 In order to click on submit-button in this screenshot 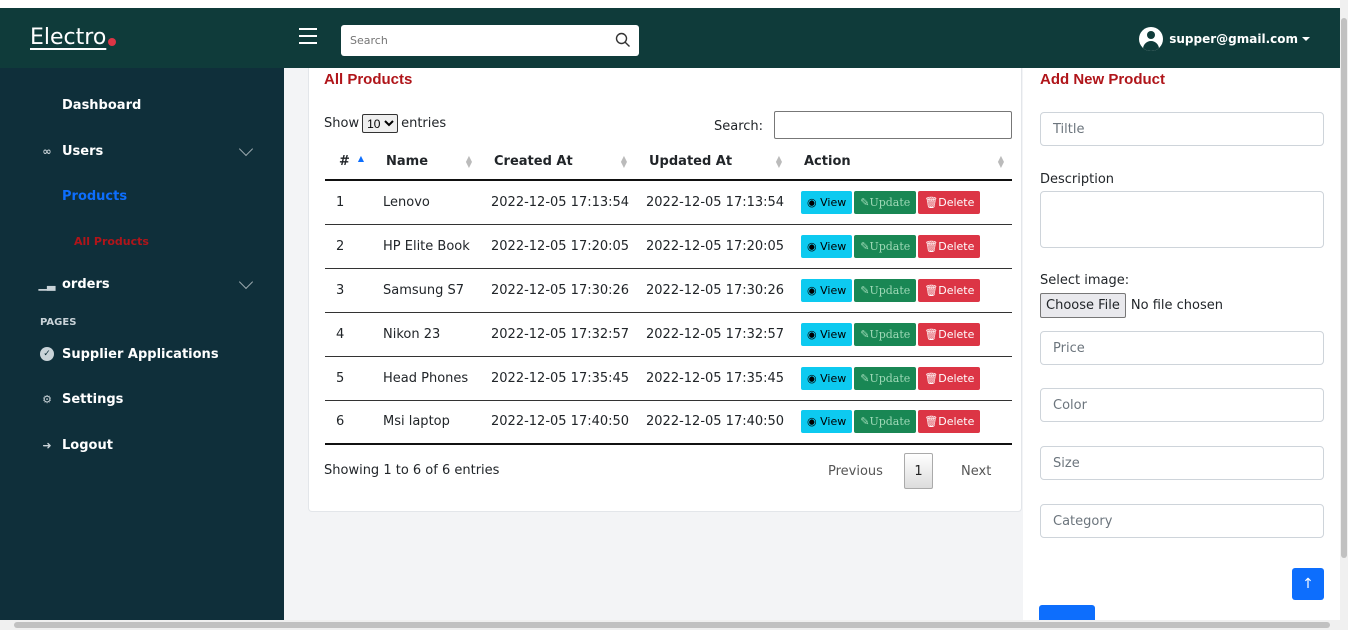, I will do `click(1067, 612)`.